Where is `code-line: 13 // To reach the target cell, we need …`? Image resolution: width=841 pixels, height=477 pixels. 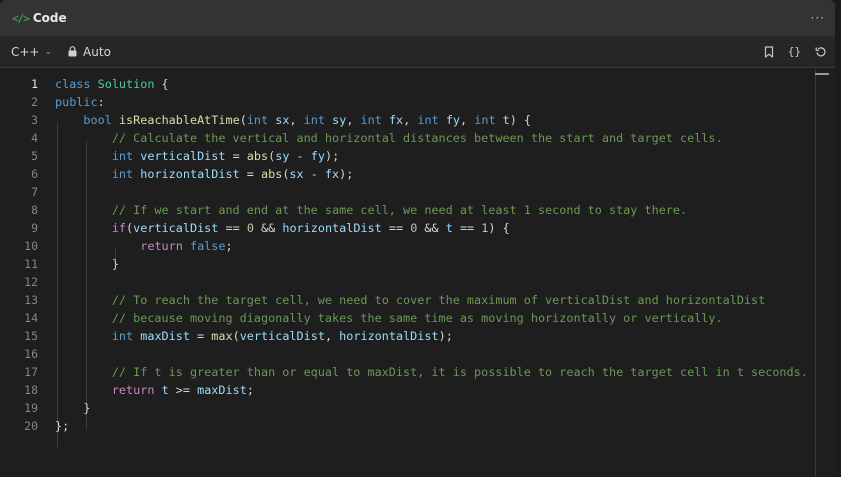
code-line: 13 // To reach the target cell, we need … is located at coordinates (410, 300).